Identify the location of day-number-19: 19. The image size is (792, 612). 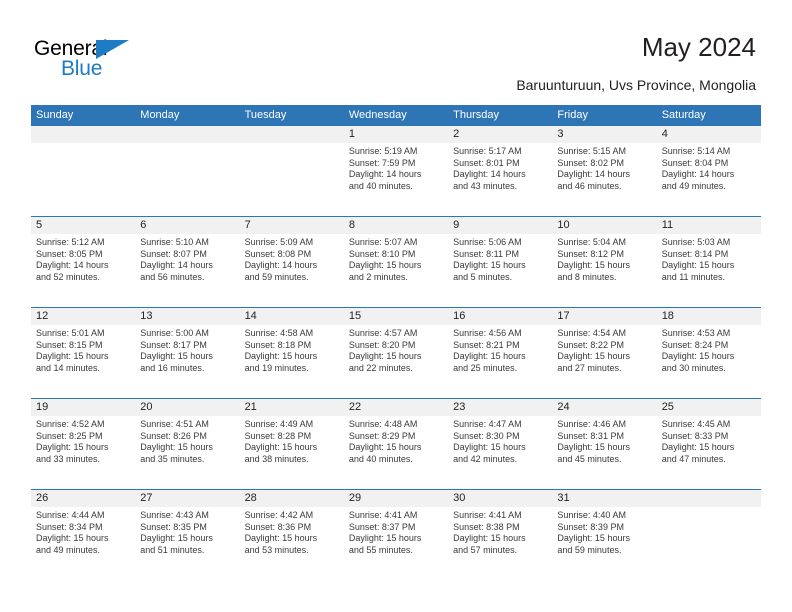
(83, 407).